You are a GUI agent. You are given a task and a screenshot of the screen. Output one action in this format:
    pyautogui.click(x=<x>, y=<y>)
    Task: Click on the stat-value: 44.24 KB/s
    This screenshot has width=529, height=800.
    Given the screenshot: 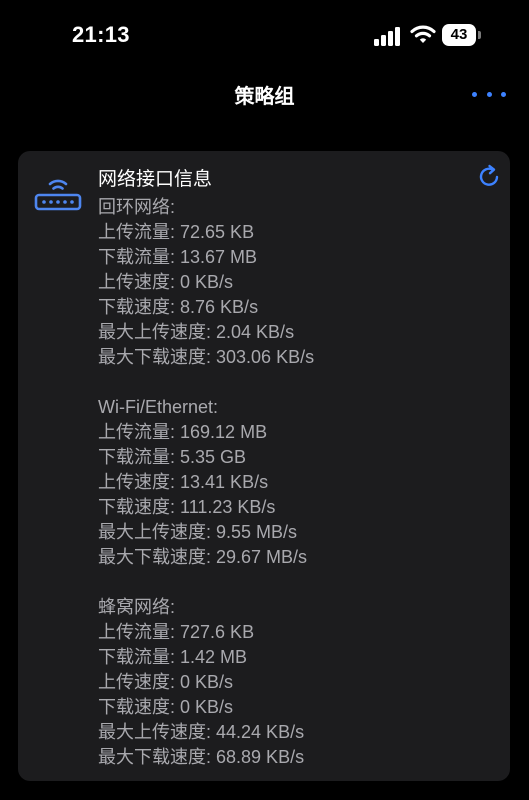 What is the action you would take?
    pyautogui.click(x=260, y=732)
    